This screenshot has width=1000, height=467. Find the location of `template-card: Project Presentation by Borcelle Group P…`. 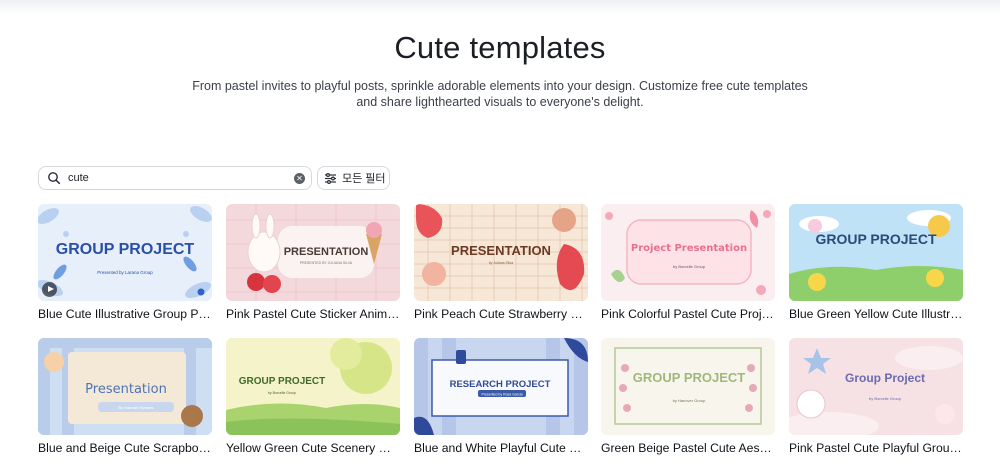

template-card: Project Presentation by Borcelle Group P… is located at coordinates (688, 262).